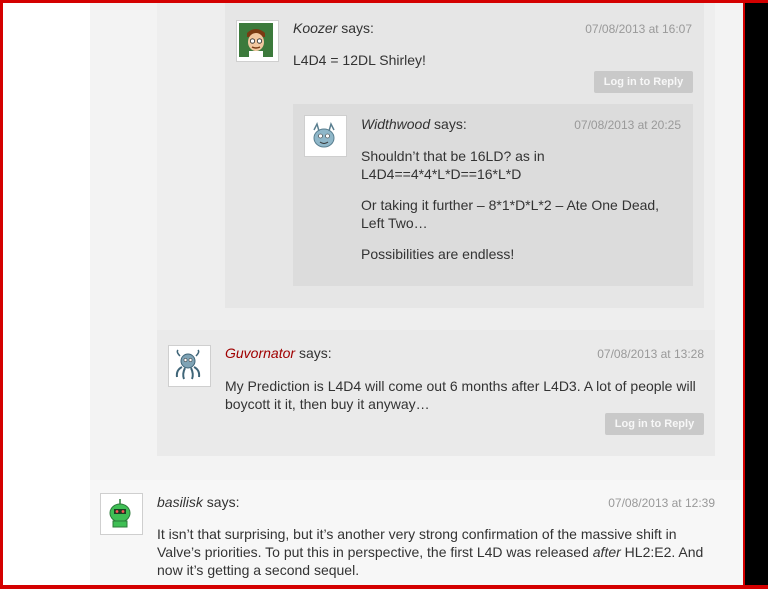 This screenshot has width=768, height=589. I want to click on comment-author: basilisk, so click(180, 502).